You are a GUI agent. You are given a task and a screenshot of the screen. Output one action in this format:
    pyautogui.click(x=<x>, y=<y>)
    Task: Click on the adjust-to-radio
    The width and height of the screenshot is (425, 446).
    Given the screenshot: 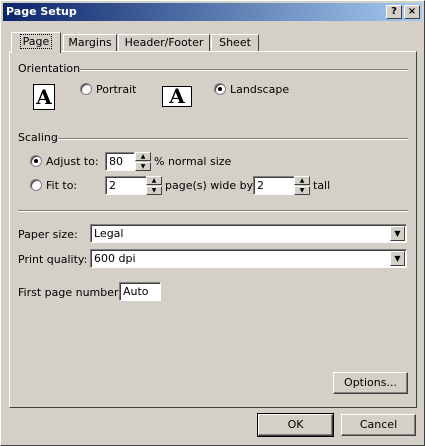 What is the action you would take?
    pyautogui.click(x=36, y=161)
    